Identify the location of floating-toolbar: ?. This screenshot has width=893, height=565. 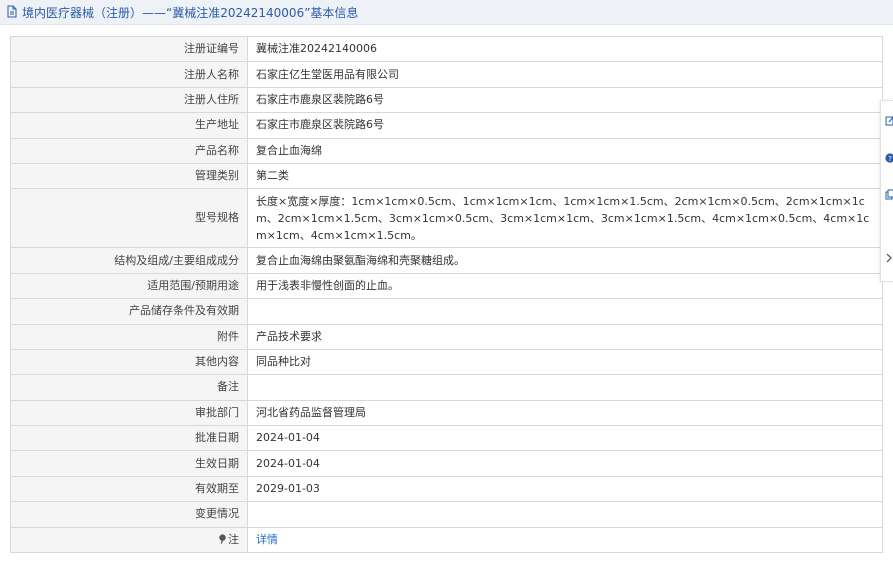
(886, 191).